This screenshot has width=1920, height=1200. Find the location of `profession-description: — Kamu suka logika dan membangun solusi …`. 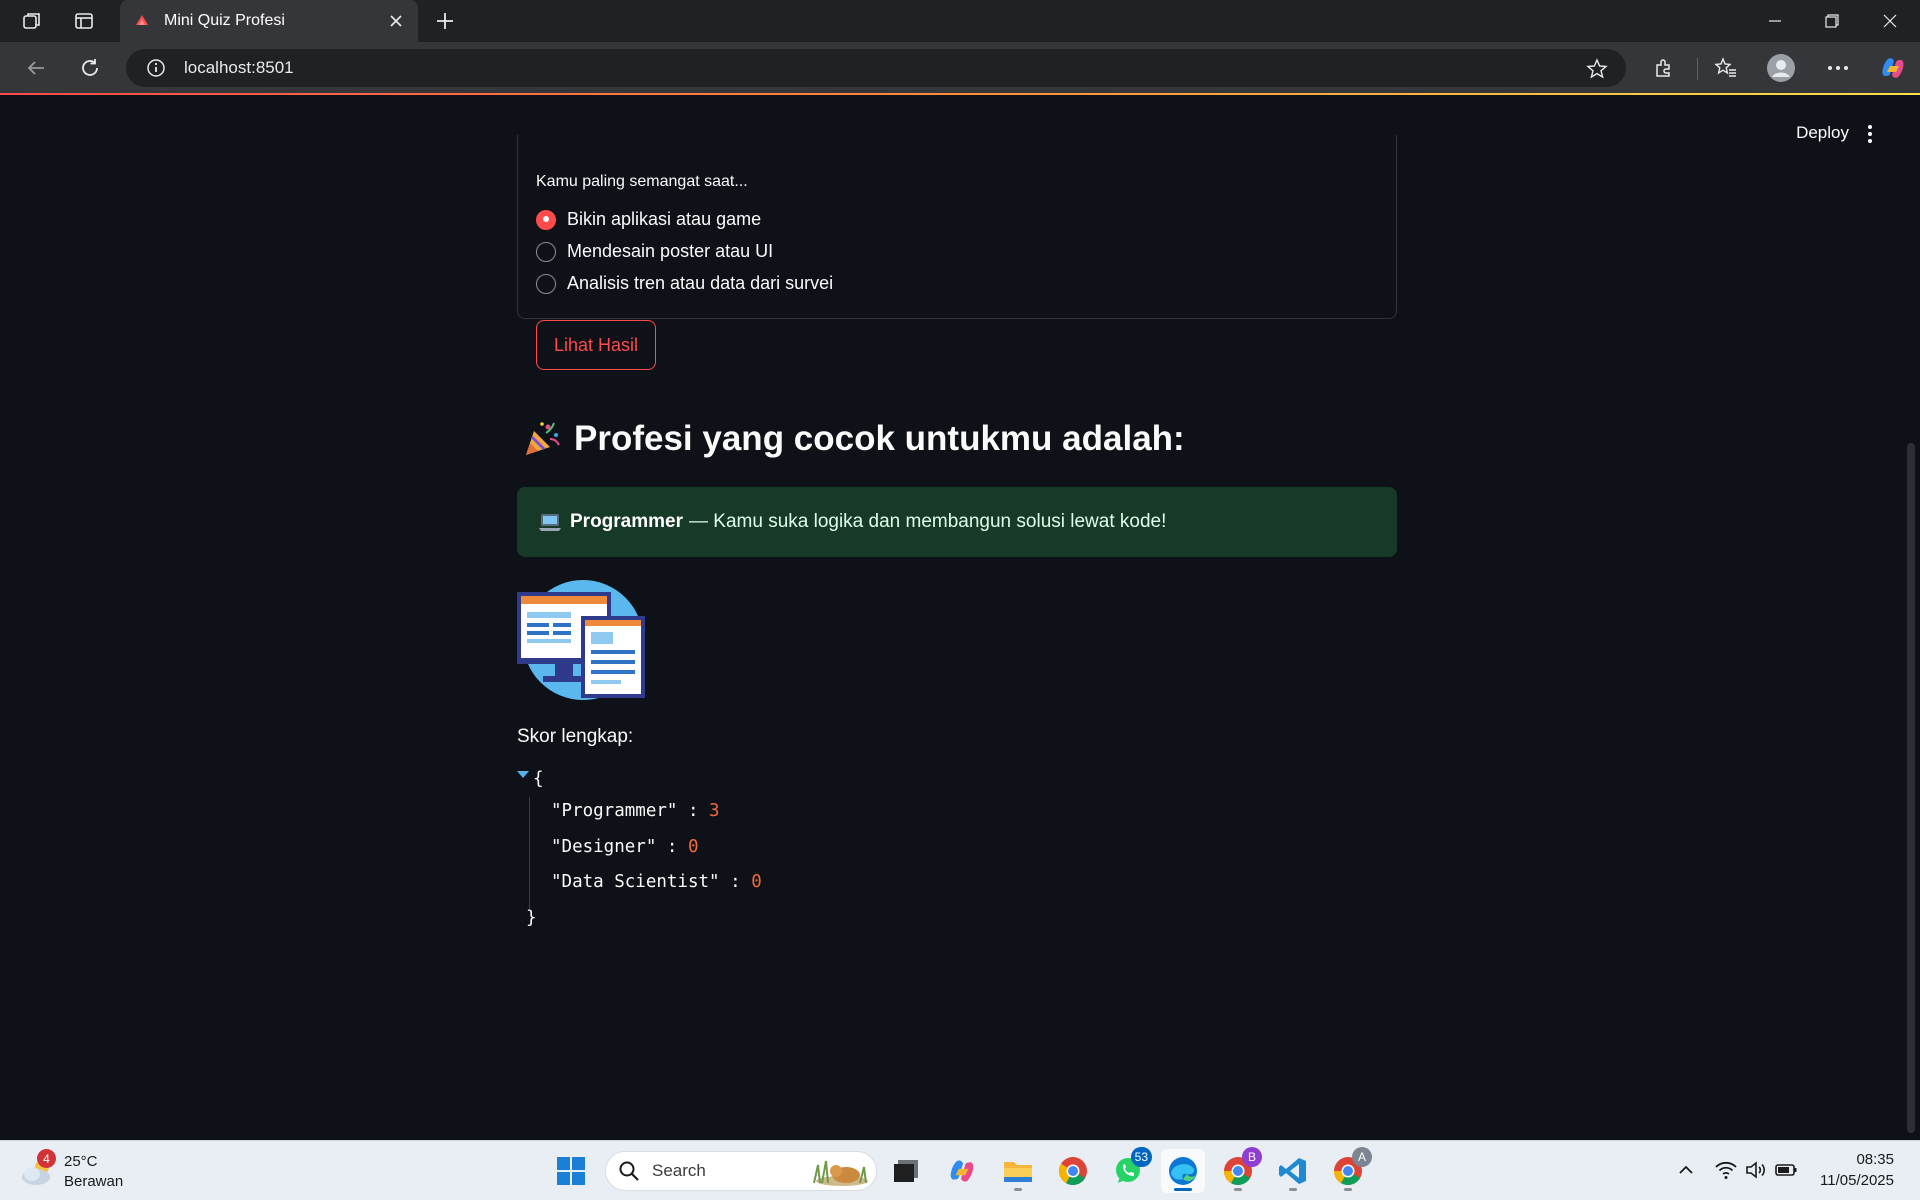

profession-description: — Kamu suka logika dan membangun solusi … is located at coordinates (928, 521).